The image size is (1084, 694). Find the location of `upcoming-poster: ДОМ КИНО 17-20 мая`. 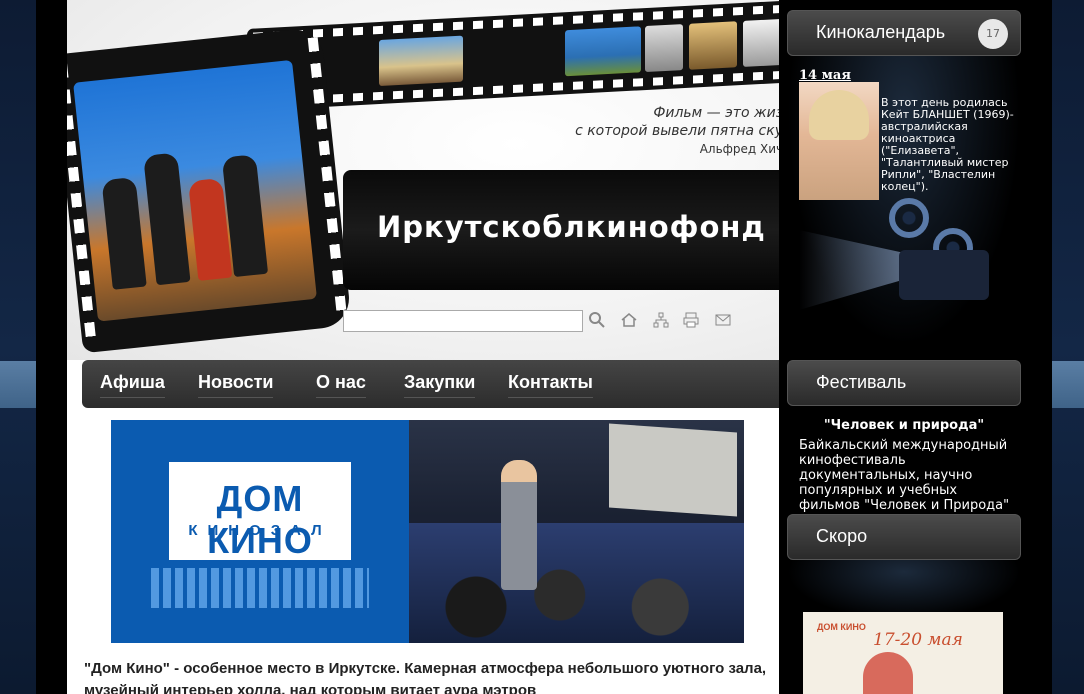

upcoming-poster: ДОМ КИНО 17-20 мая is located at coordinates (903, 653).